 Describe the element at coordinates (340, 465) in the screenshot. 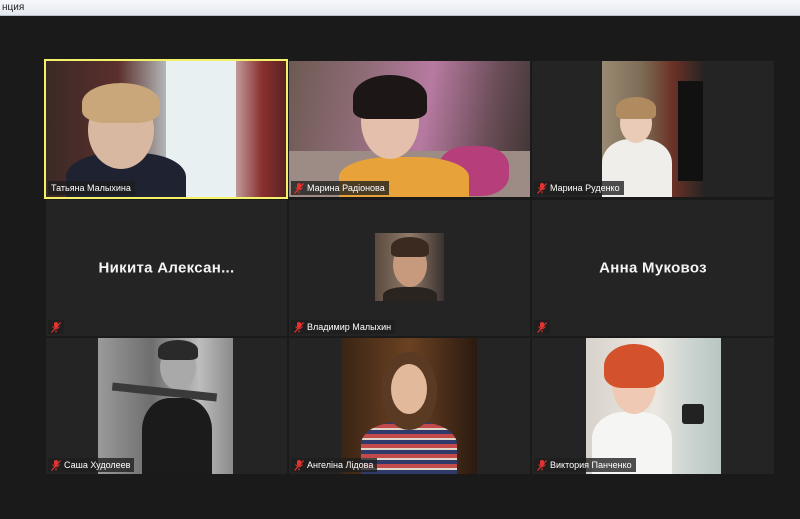

I see `participant-name: Ангеліна Лідова` at that location.